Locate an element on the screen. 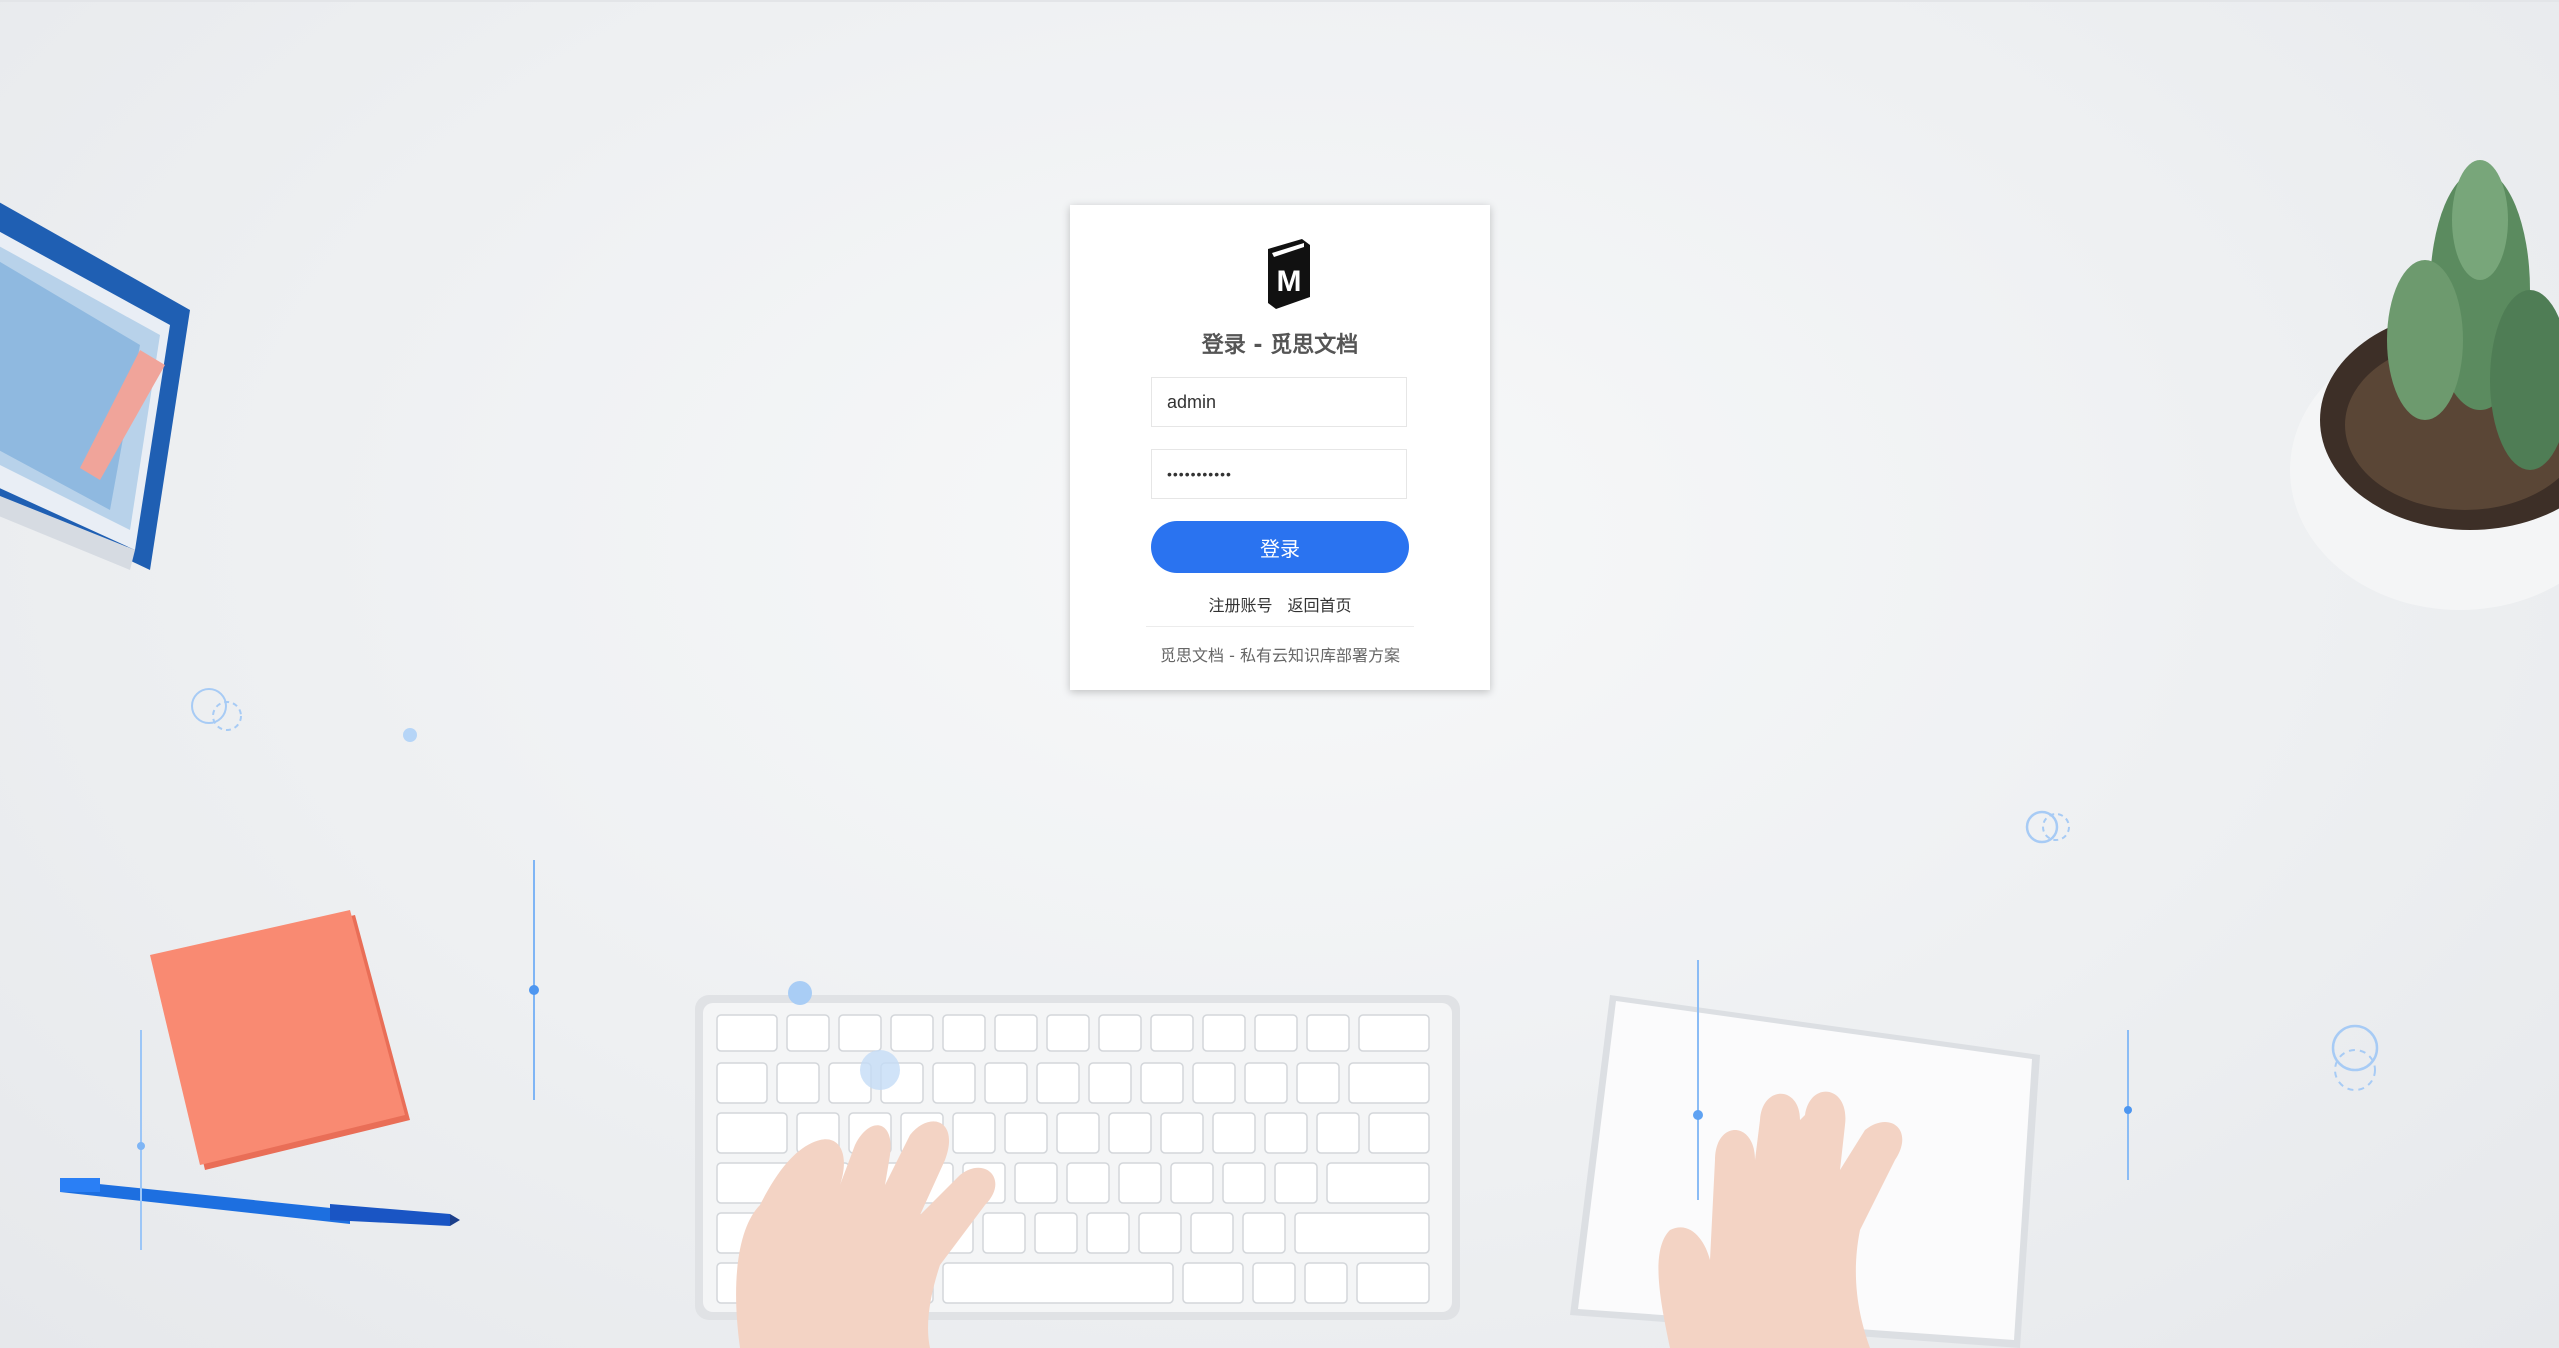 The image size is (2559, 1348). register-link: 注册账号 is located at coordinates (1240, 605).